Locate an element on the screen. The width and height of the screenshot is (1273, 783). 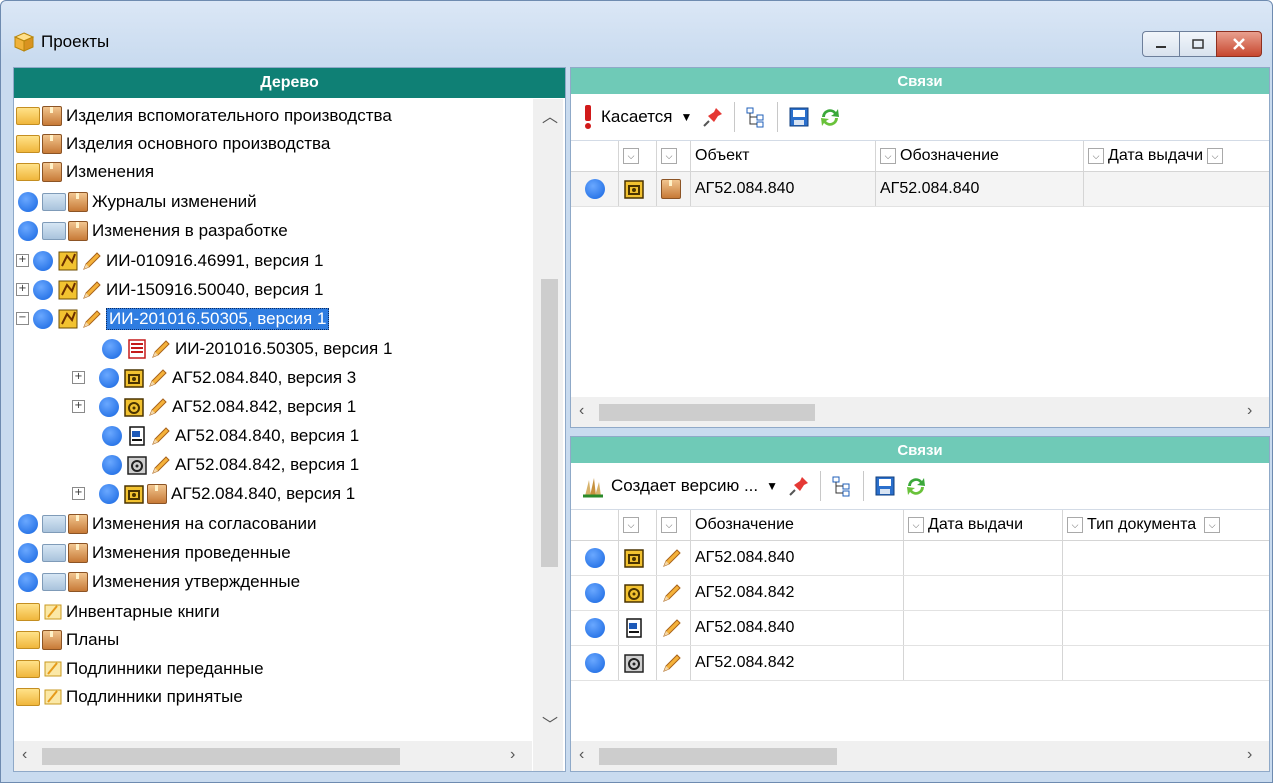
top-table-horizontal-scrollbar: ‹ › is located at coordinates (920, 412).